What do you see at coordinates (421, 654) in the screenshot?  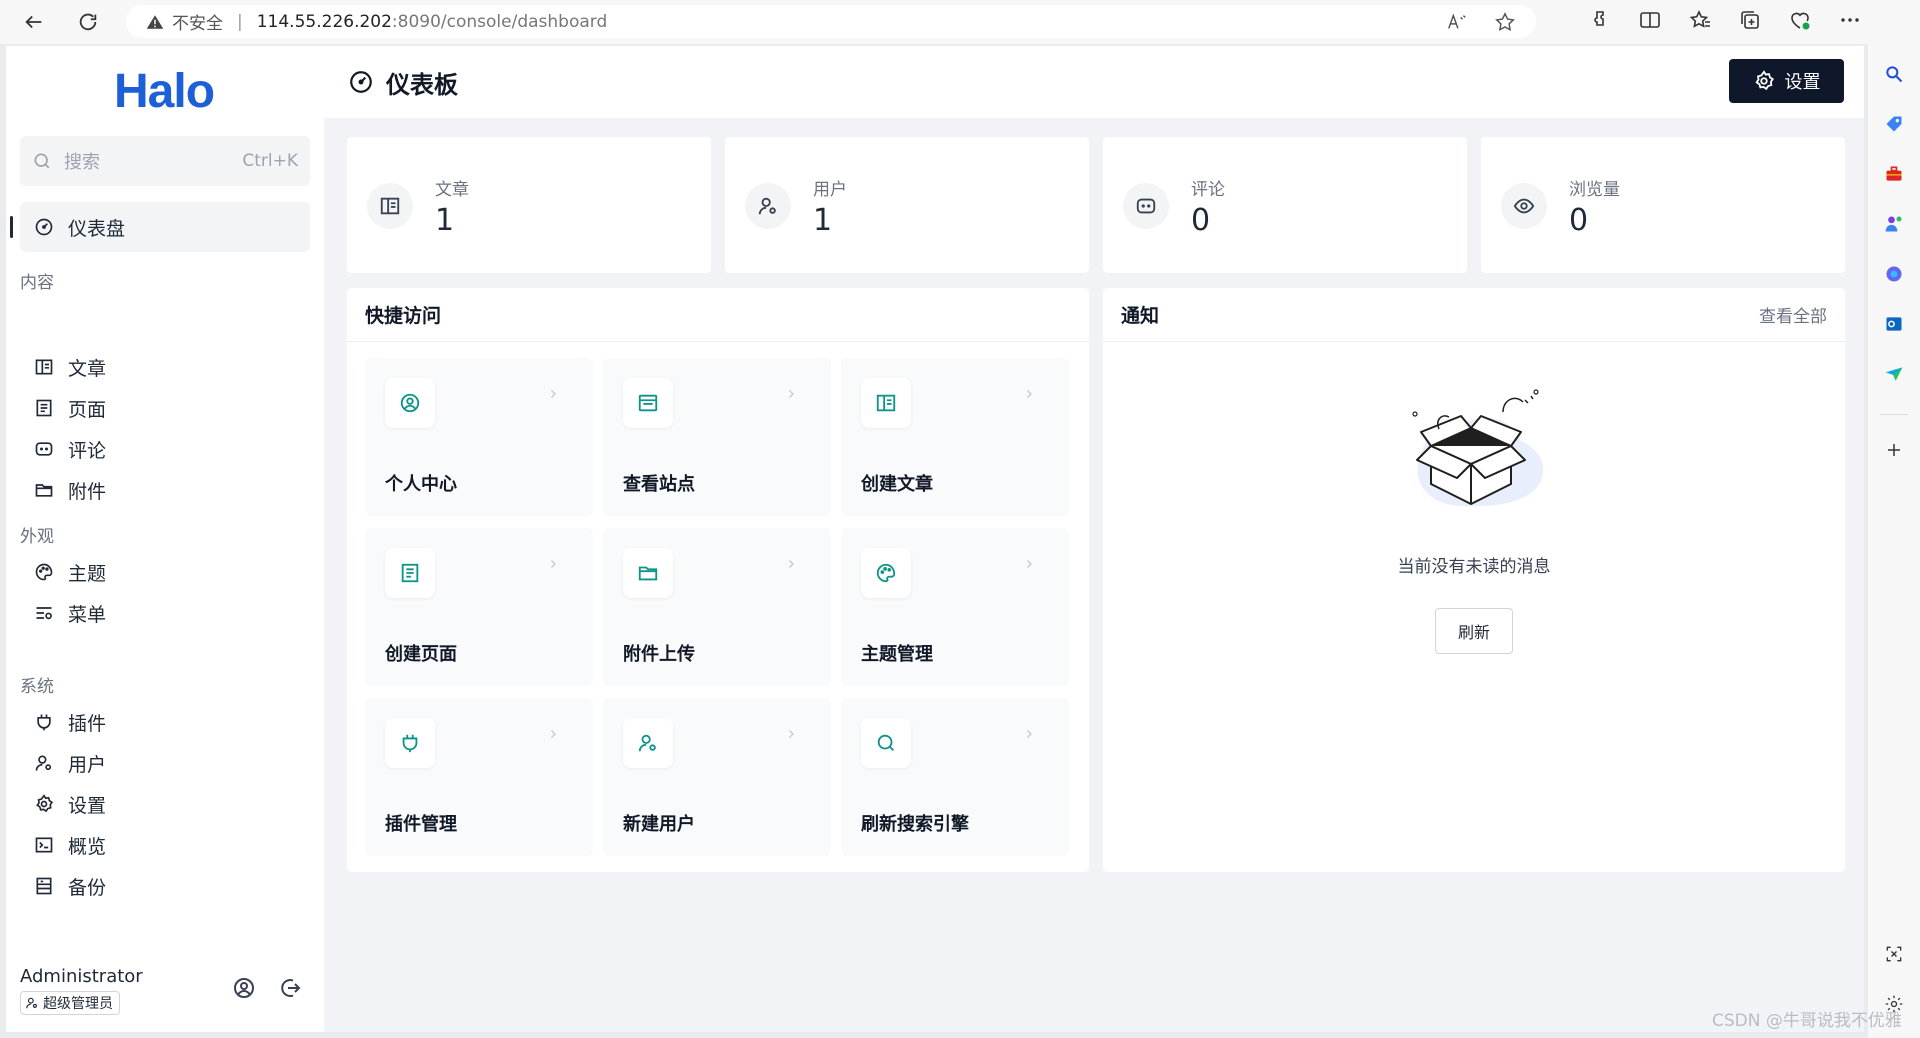 I see `quick-link-label: 创建页面` at bounding box center [421, 654].